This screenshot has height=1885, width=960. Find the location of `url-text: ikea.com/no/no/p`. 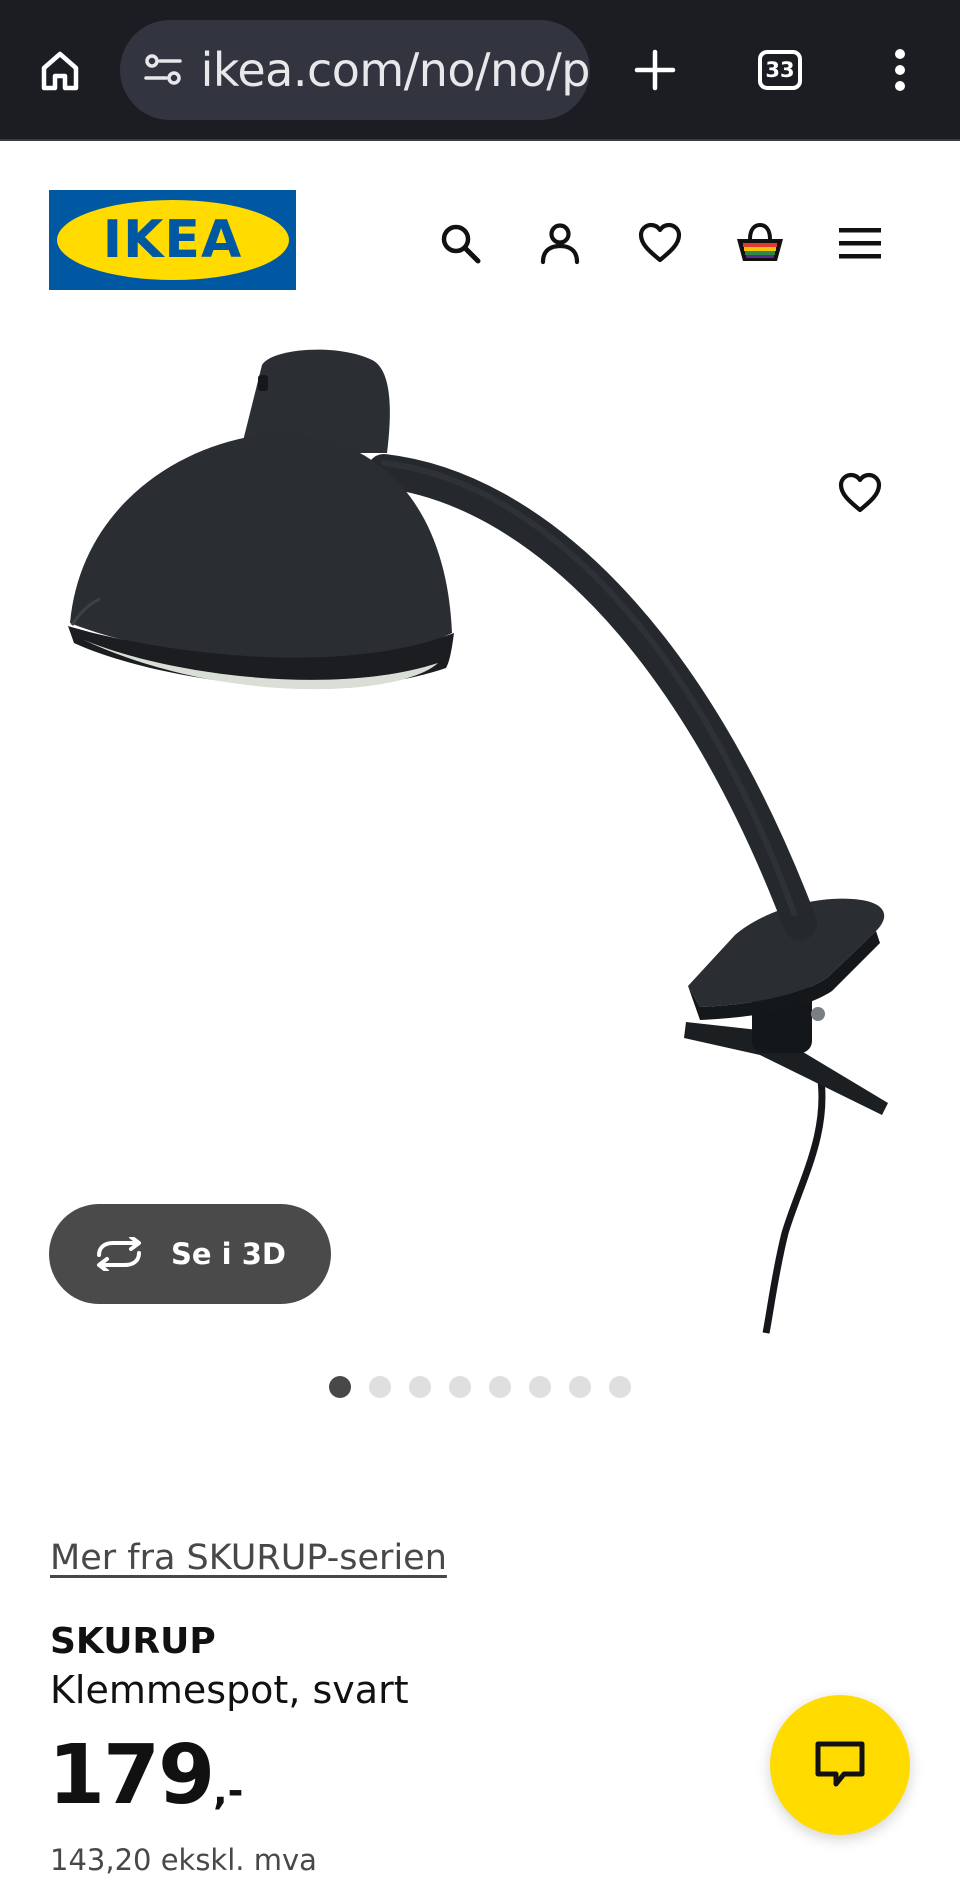

url-text: ikea.com/no/no/p is located at coordinates (395, 70).